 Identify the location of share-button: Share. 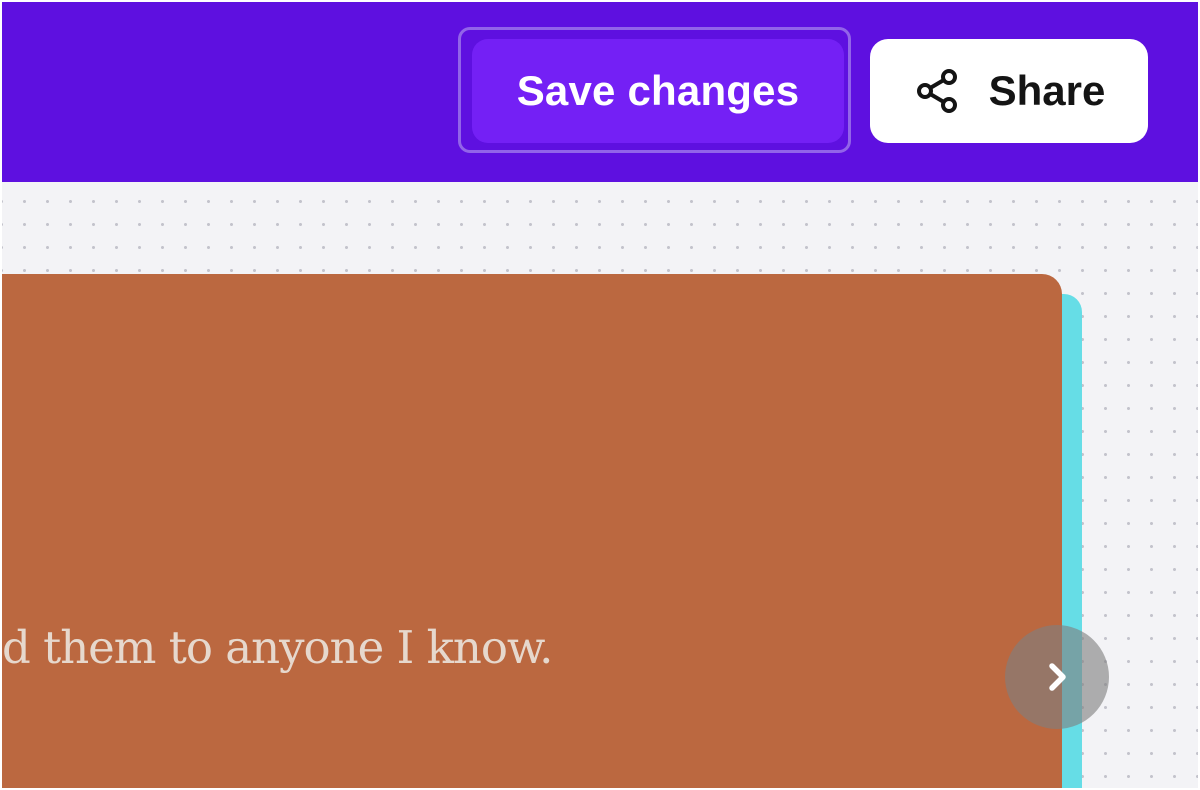
(1009, 91).